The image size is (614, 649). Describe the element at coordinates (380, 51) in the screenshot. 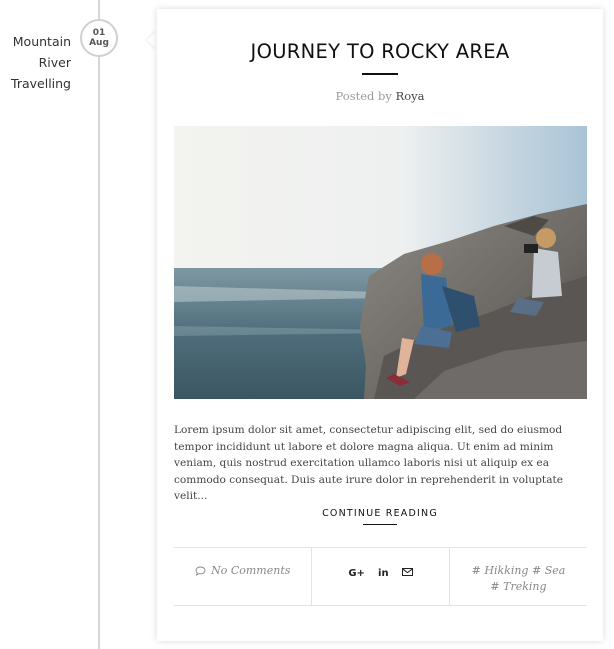

I see `post-title: JOURNEY TO ROCKY AREA` at that location.